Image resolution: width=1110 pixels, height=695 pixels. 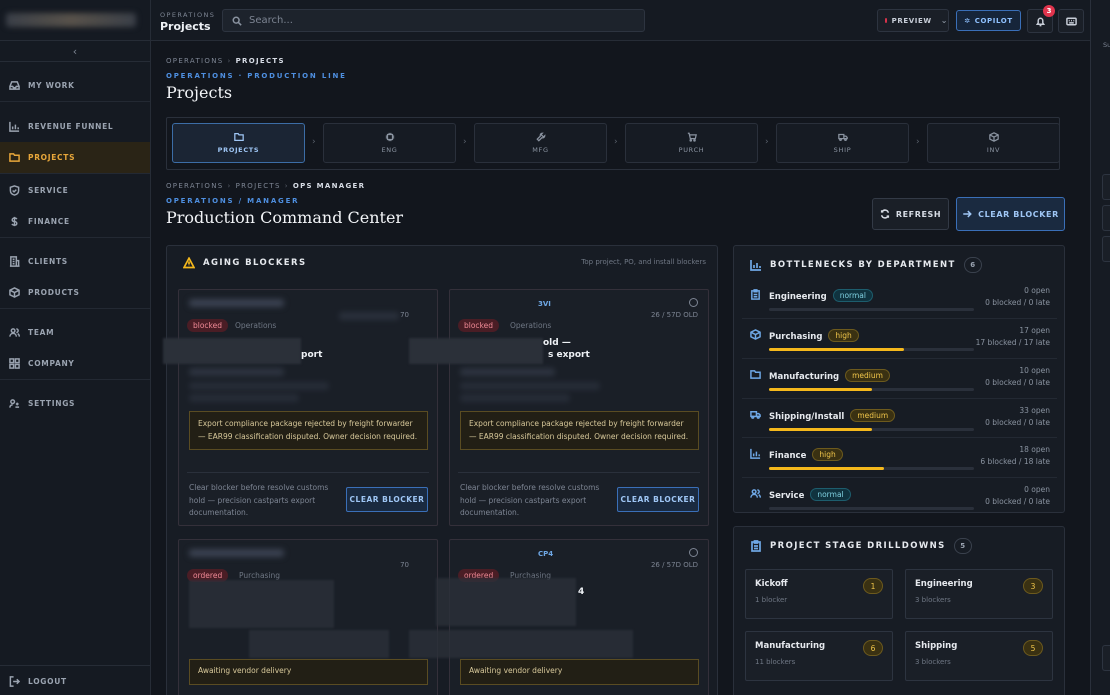 I want to click on sidebar-item-team: TEAM, so click(x=75, y=332).